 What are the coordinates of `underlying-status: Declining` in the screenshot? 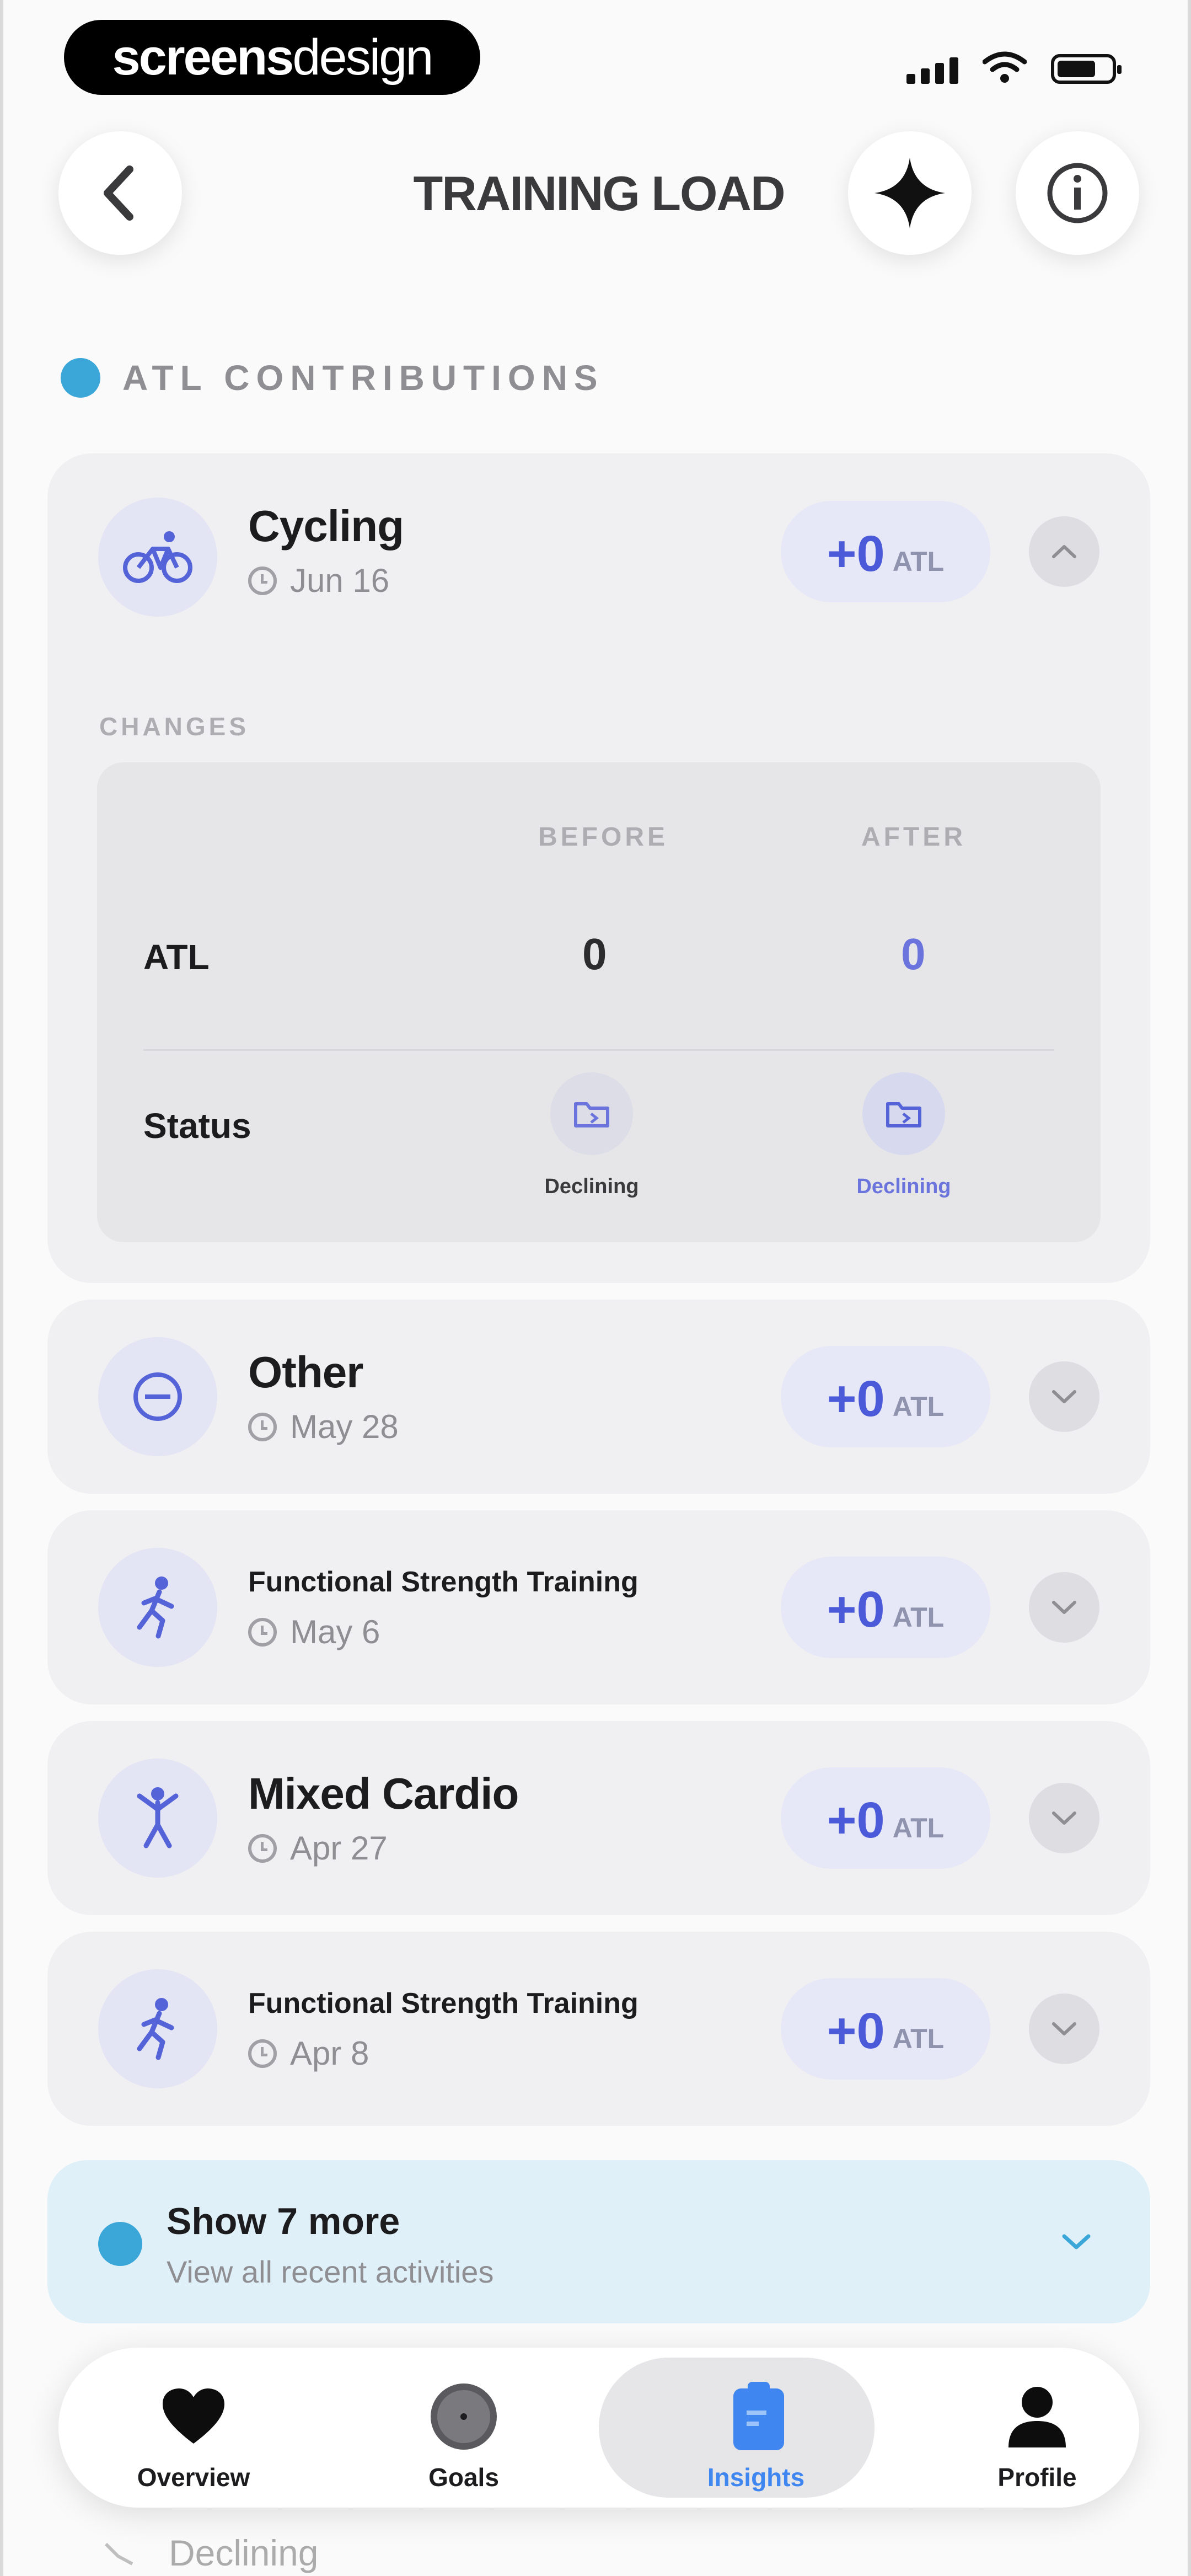 It's located at (244, 2552).